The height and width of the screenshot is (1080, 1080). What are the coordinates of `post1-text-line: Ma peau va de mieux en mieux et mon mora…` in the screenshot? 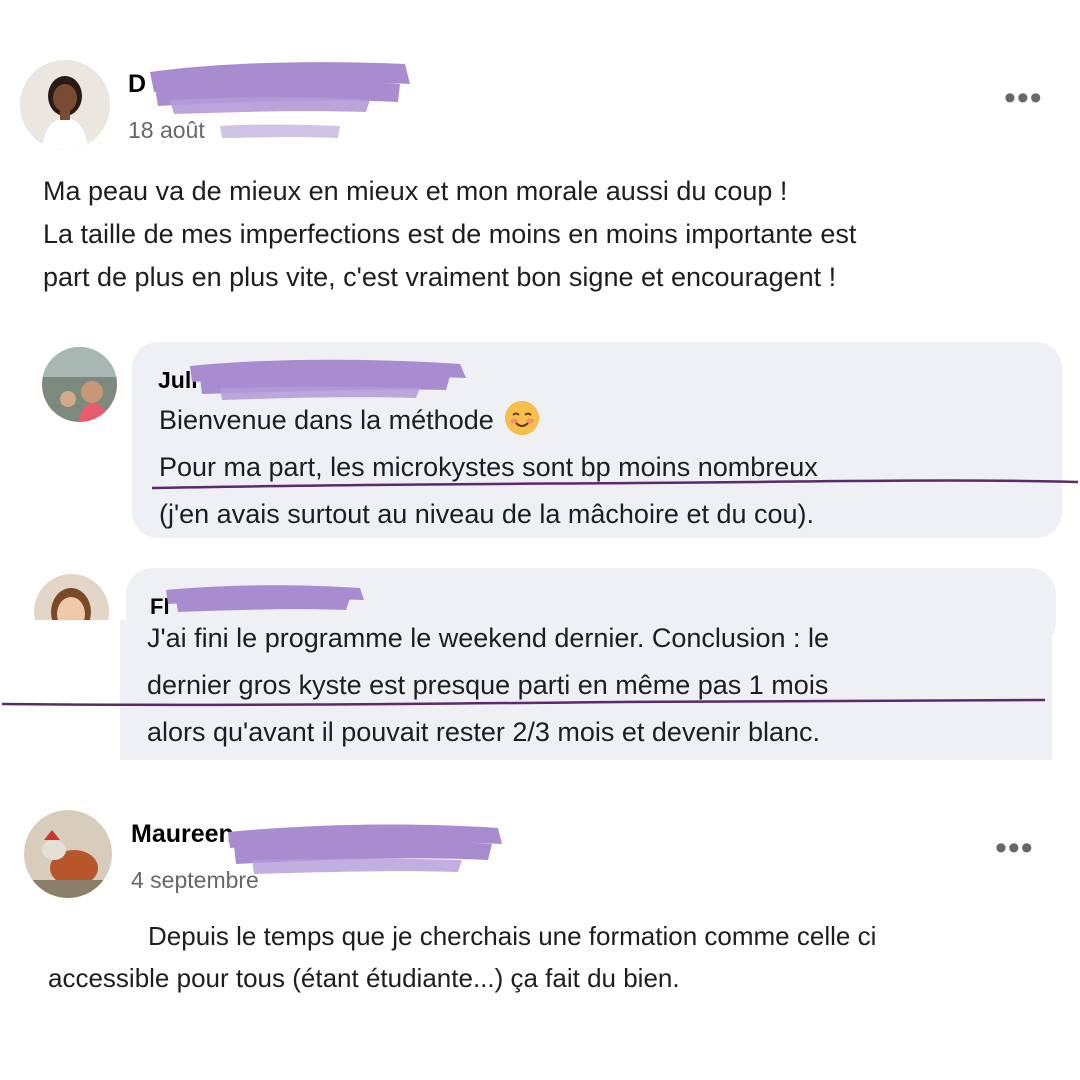 It's located at (415, 191).